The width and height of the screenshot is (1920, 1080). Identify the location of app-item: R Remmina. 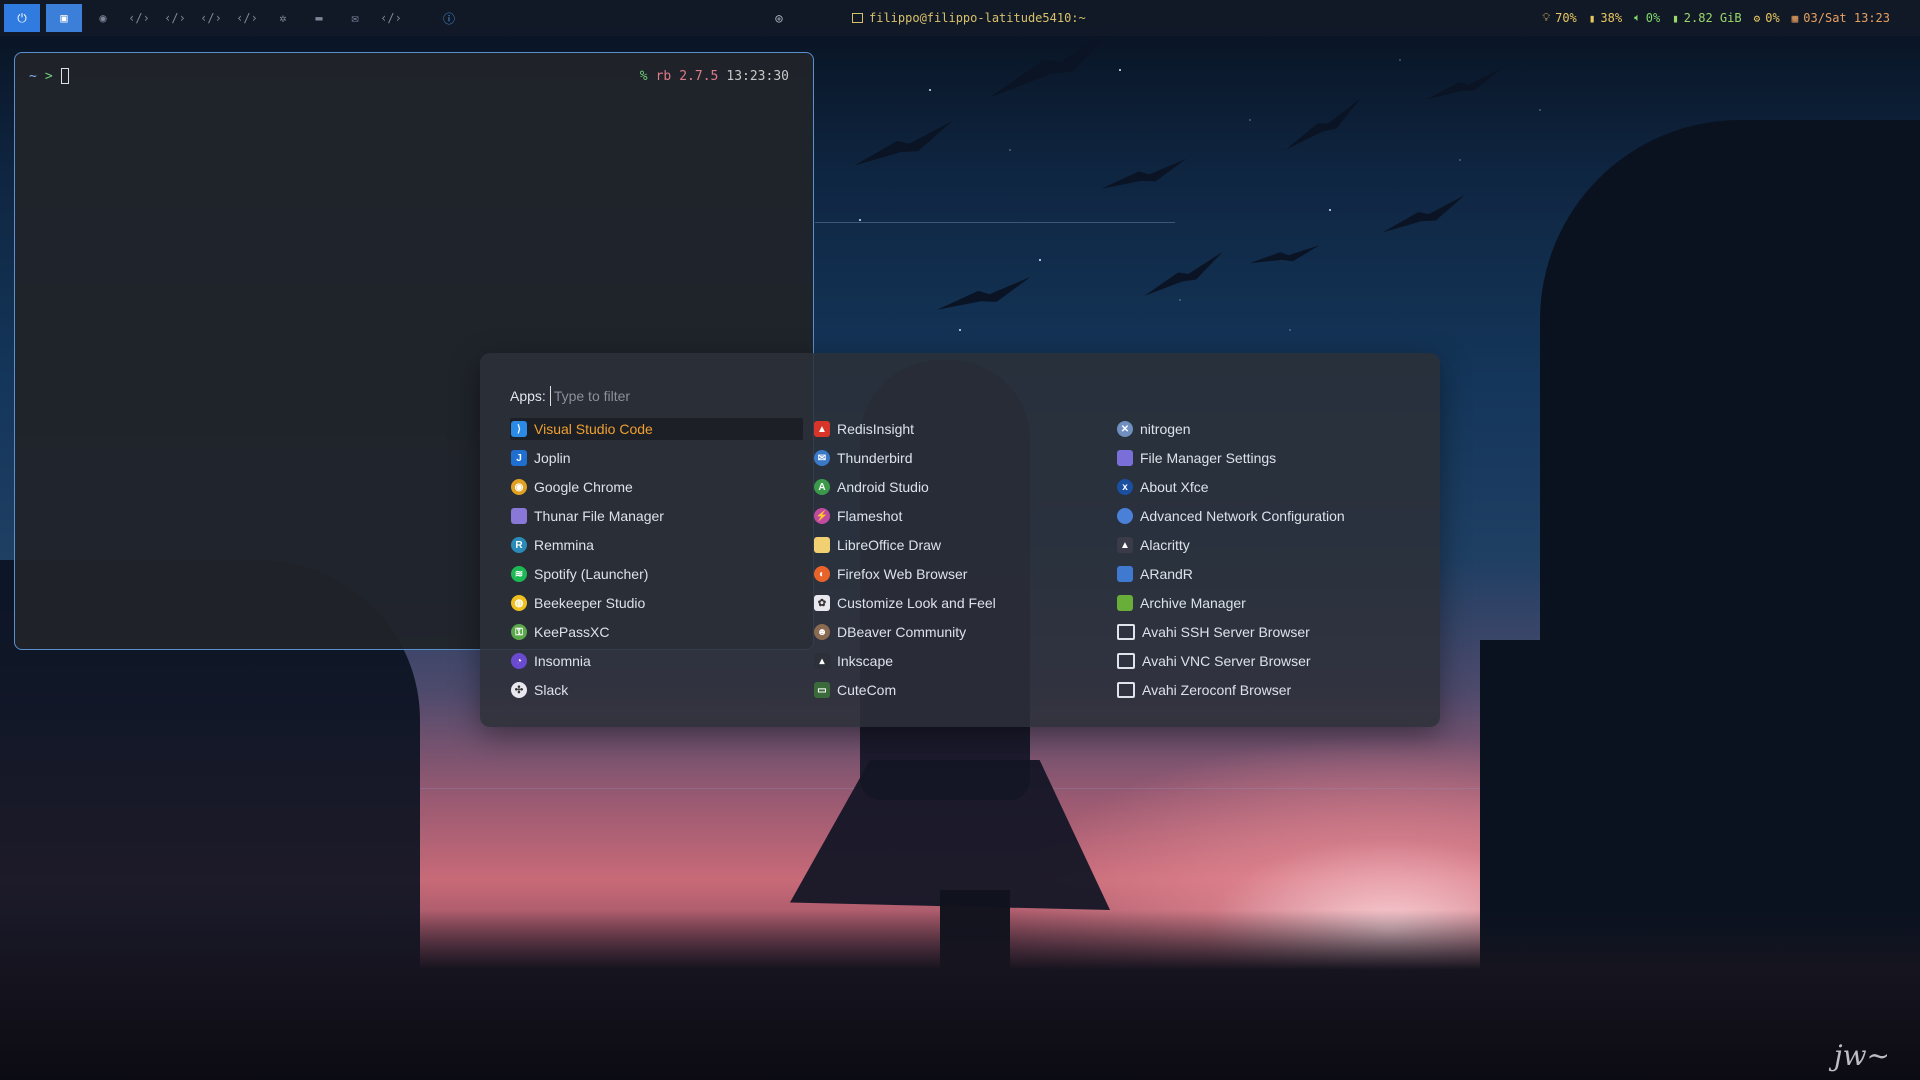
(661, 545).